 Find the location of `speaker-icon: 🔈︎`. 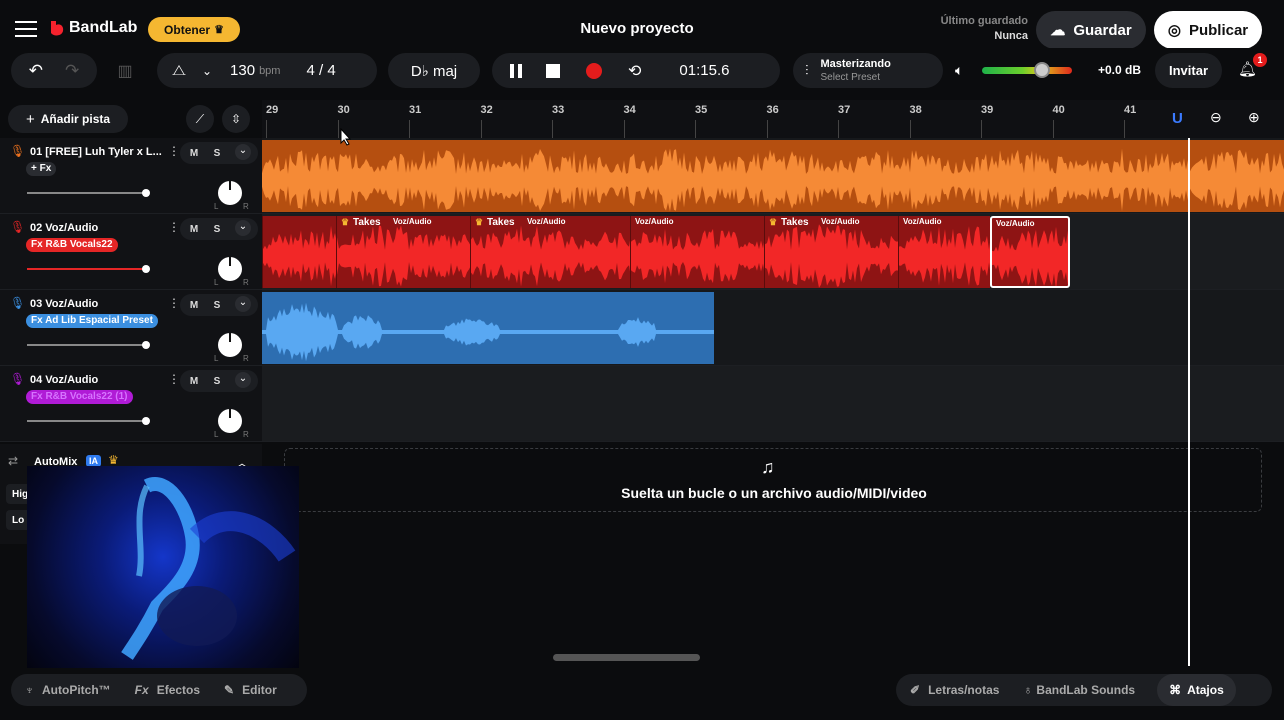

speaker-icon: 🔈︎ is located at coordinates (959, 70).